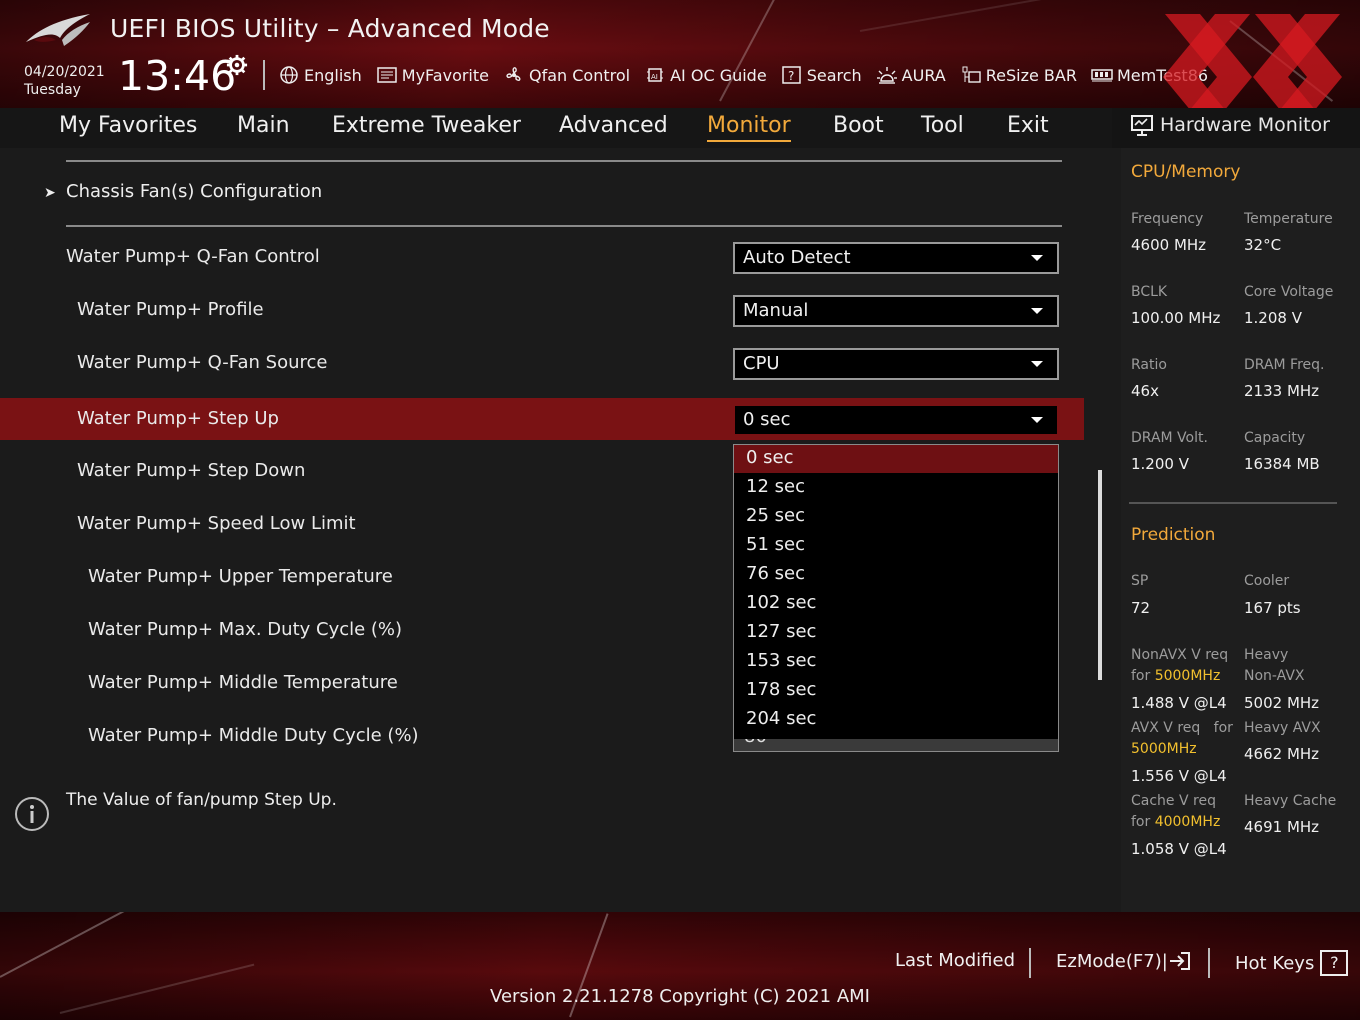  Describe the element at coordinates (580, 75) in the screenshot. I see `qfan-control-label: Qfan Control` at that location.